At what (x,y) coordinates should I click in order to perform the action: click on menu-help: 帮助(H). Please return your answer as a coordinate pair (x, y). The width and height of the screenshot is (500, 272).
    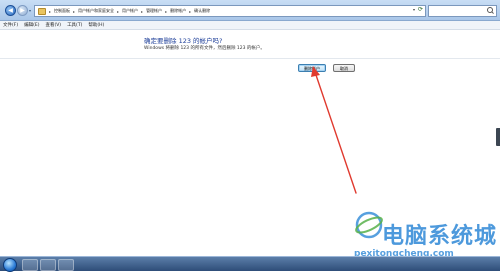
    Looking at the image, I should click on (96, 25).